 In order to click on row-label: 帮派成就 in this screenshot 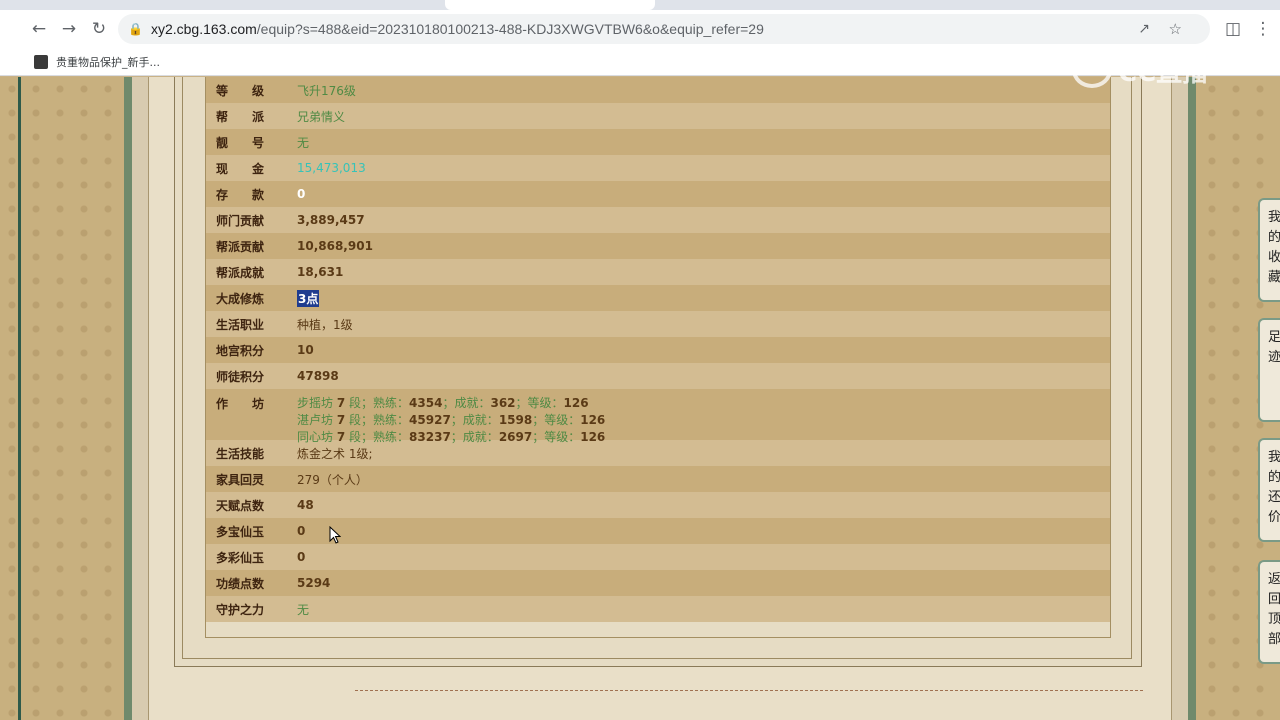, I will do `click(240, 272)`.